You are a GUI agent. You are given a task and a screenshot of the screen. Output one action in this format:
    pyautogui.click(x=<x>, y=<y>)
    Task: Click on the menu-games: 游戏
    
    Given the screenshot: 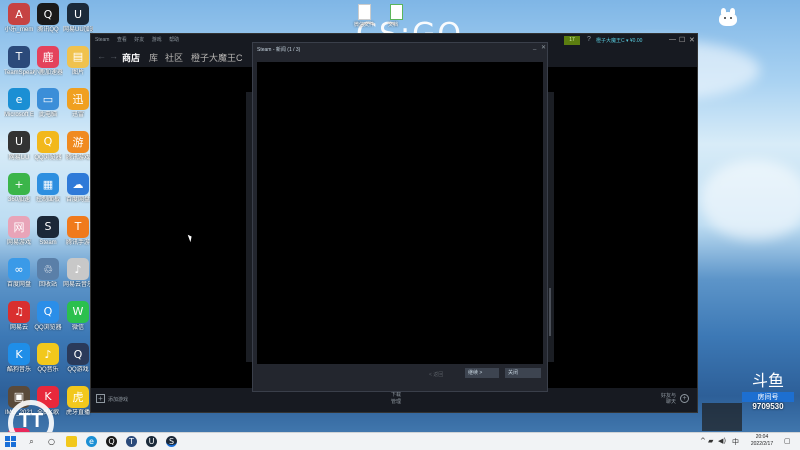 What is the action you would take?
    pyautogui.click(x=157, y=40)
    